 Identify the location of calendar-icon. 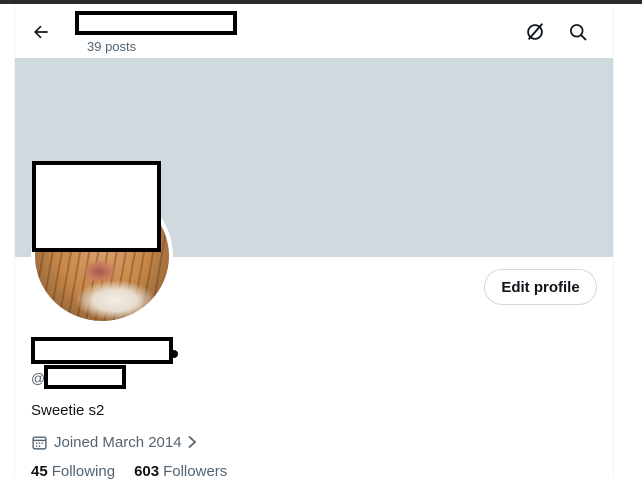
(39, 442).